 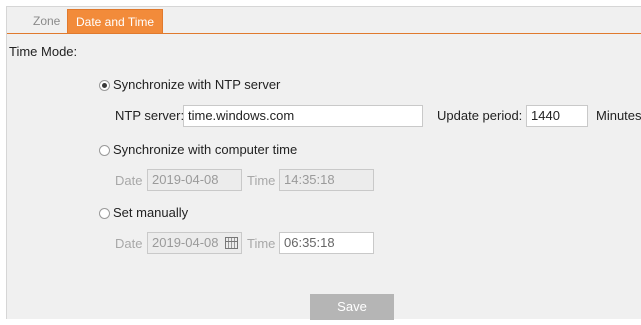 What do you see at coordinates (129, 180) in the screenshot?
I see `computer-date-label: Date` at bounding box center [129, 180].